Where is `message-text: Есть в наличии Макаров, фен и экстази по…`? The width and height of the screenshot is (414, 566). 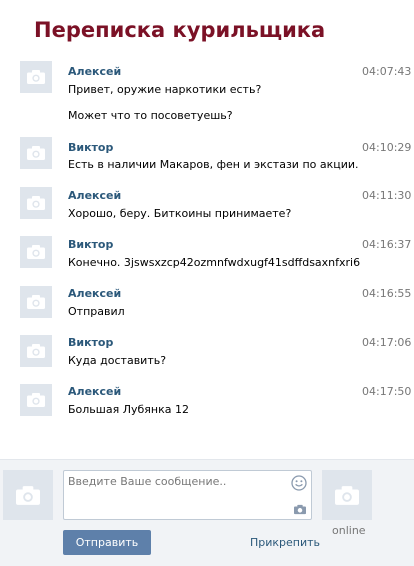 message-text: Есть в наличии Макаров, фен и экстази по… is located at coordinates (213, 164).